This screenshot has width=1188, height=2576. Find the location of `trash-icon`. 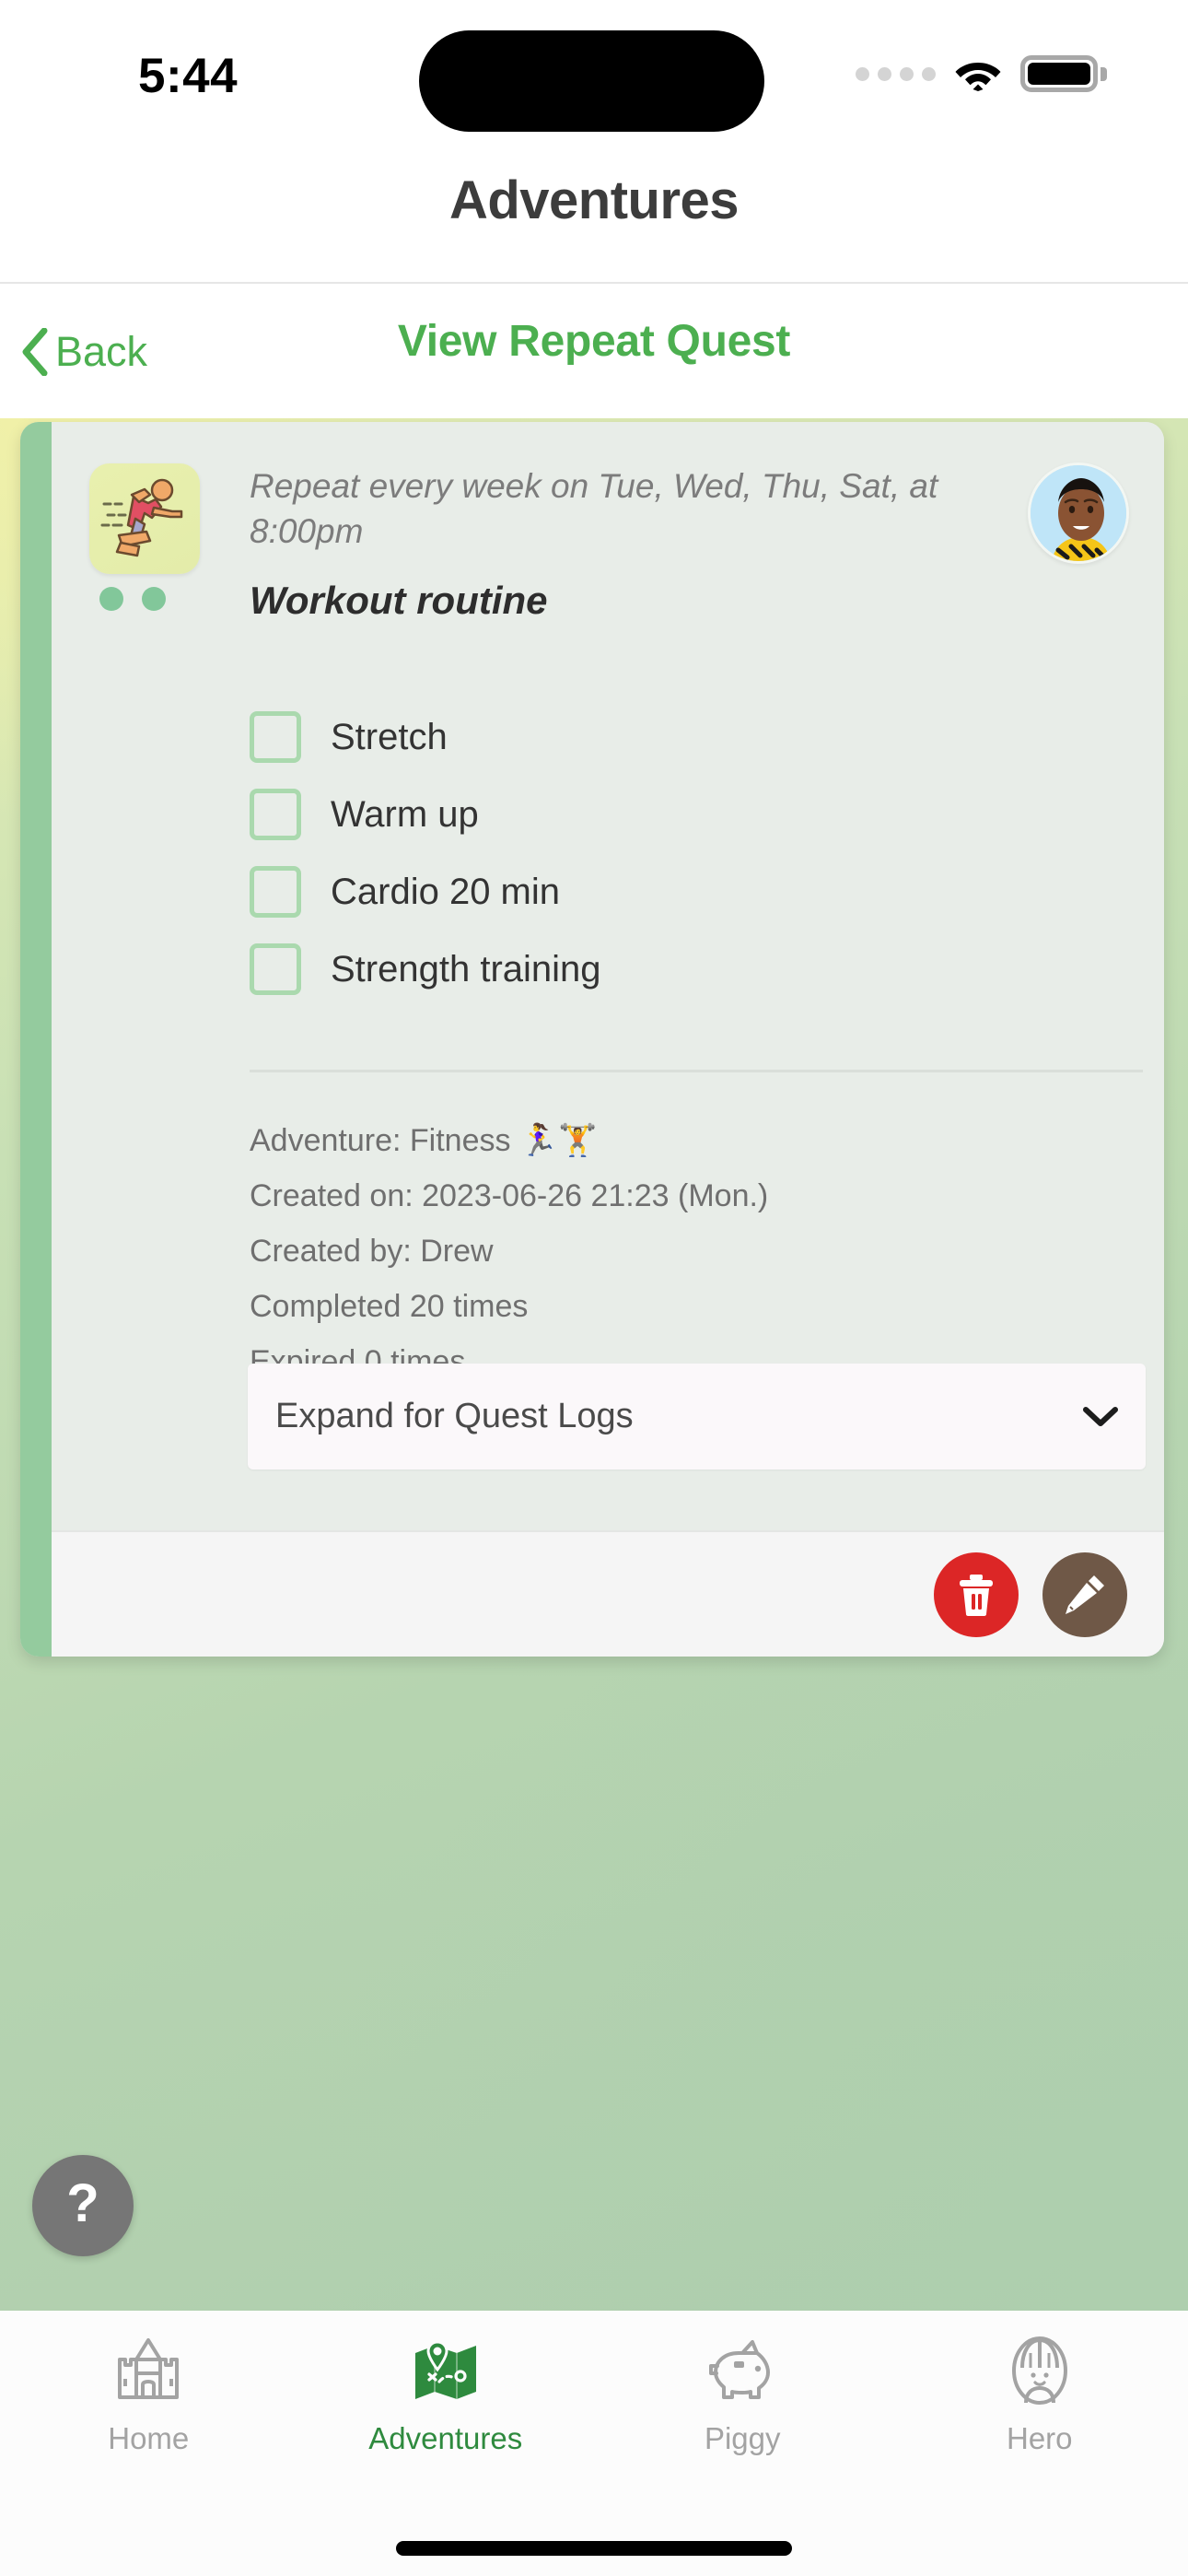

trash-icon is located at coordinates (976, 1595).